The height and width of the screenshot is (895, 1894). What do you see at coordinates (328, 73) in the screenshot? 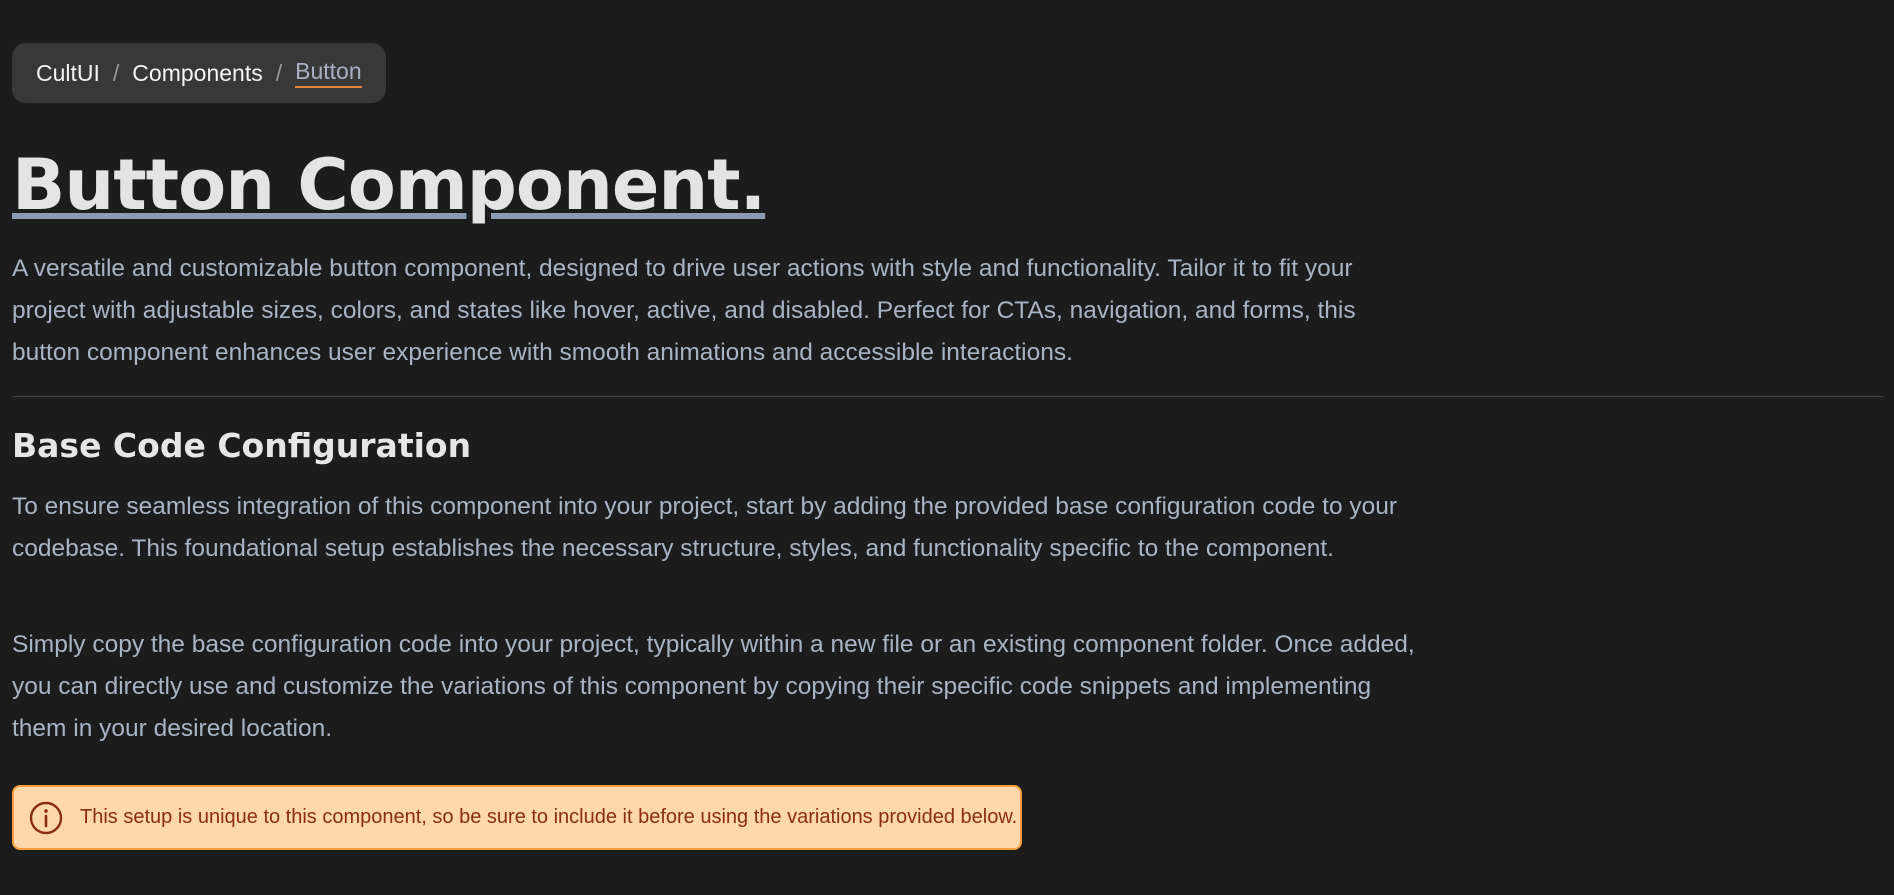
I see `breadcrumb-item-current: Button` at bounding box center [328, 73].